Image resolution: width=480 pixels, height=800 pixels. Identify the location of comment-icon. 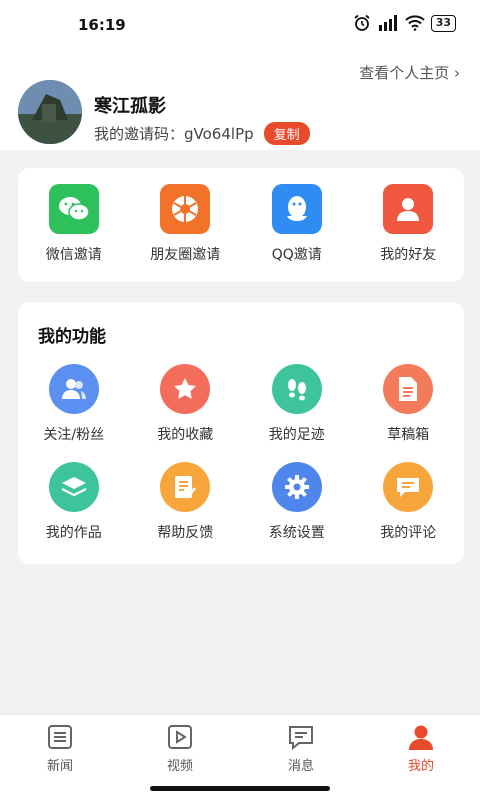
(408, 487).